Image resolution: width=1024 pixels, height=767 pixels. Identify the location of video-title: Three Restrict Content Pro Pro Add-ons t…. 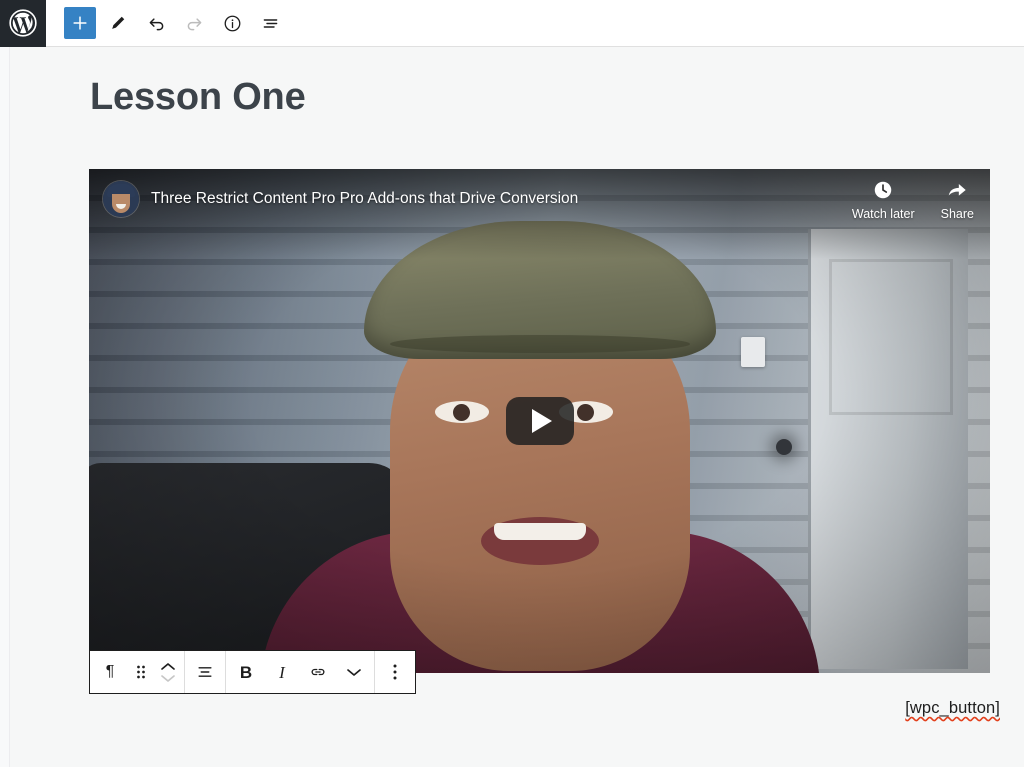
(364, 198).